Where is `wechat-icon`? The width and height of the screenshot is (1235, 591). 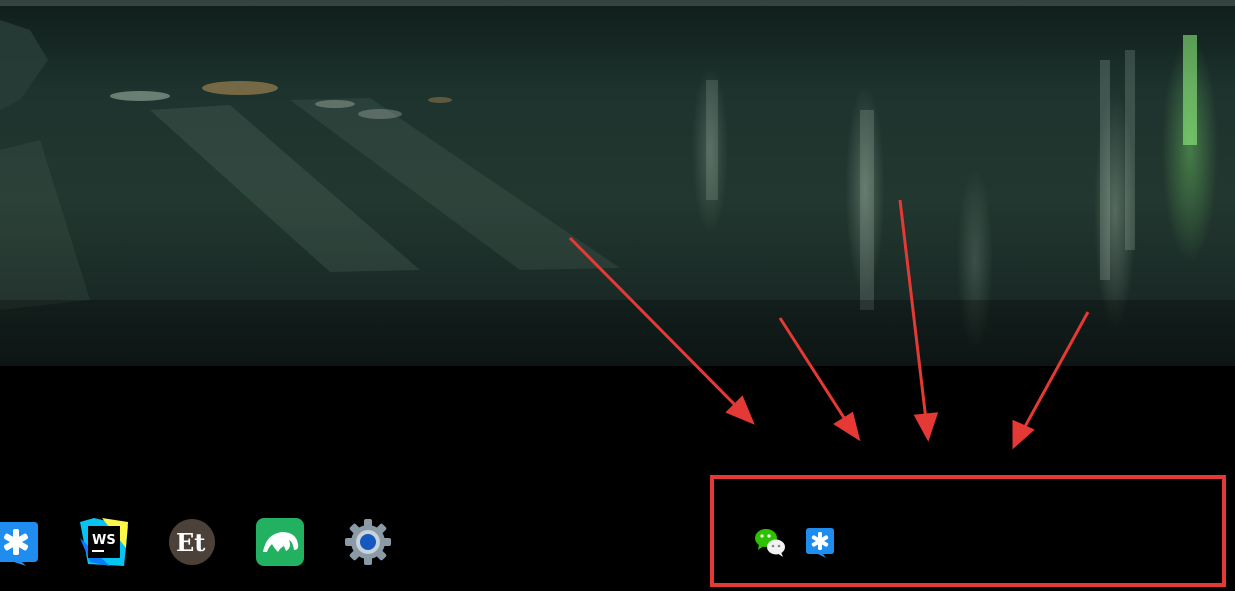 wechat-icon is located at coordinates (770, 543).